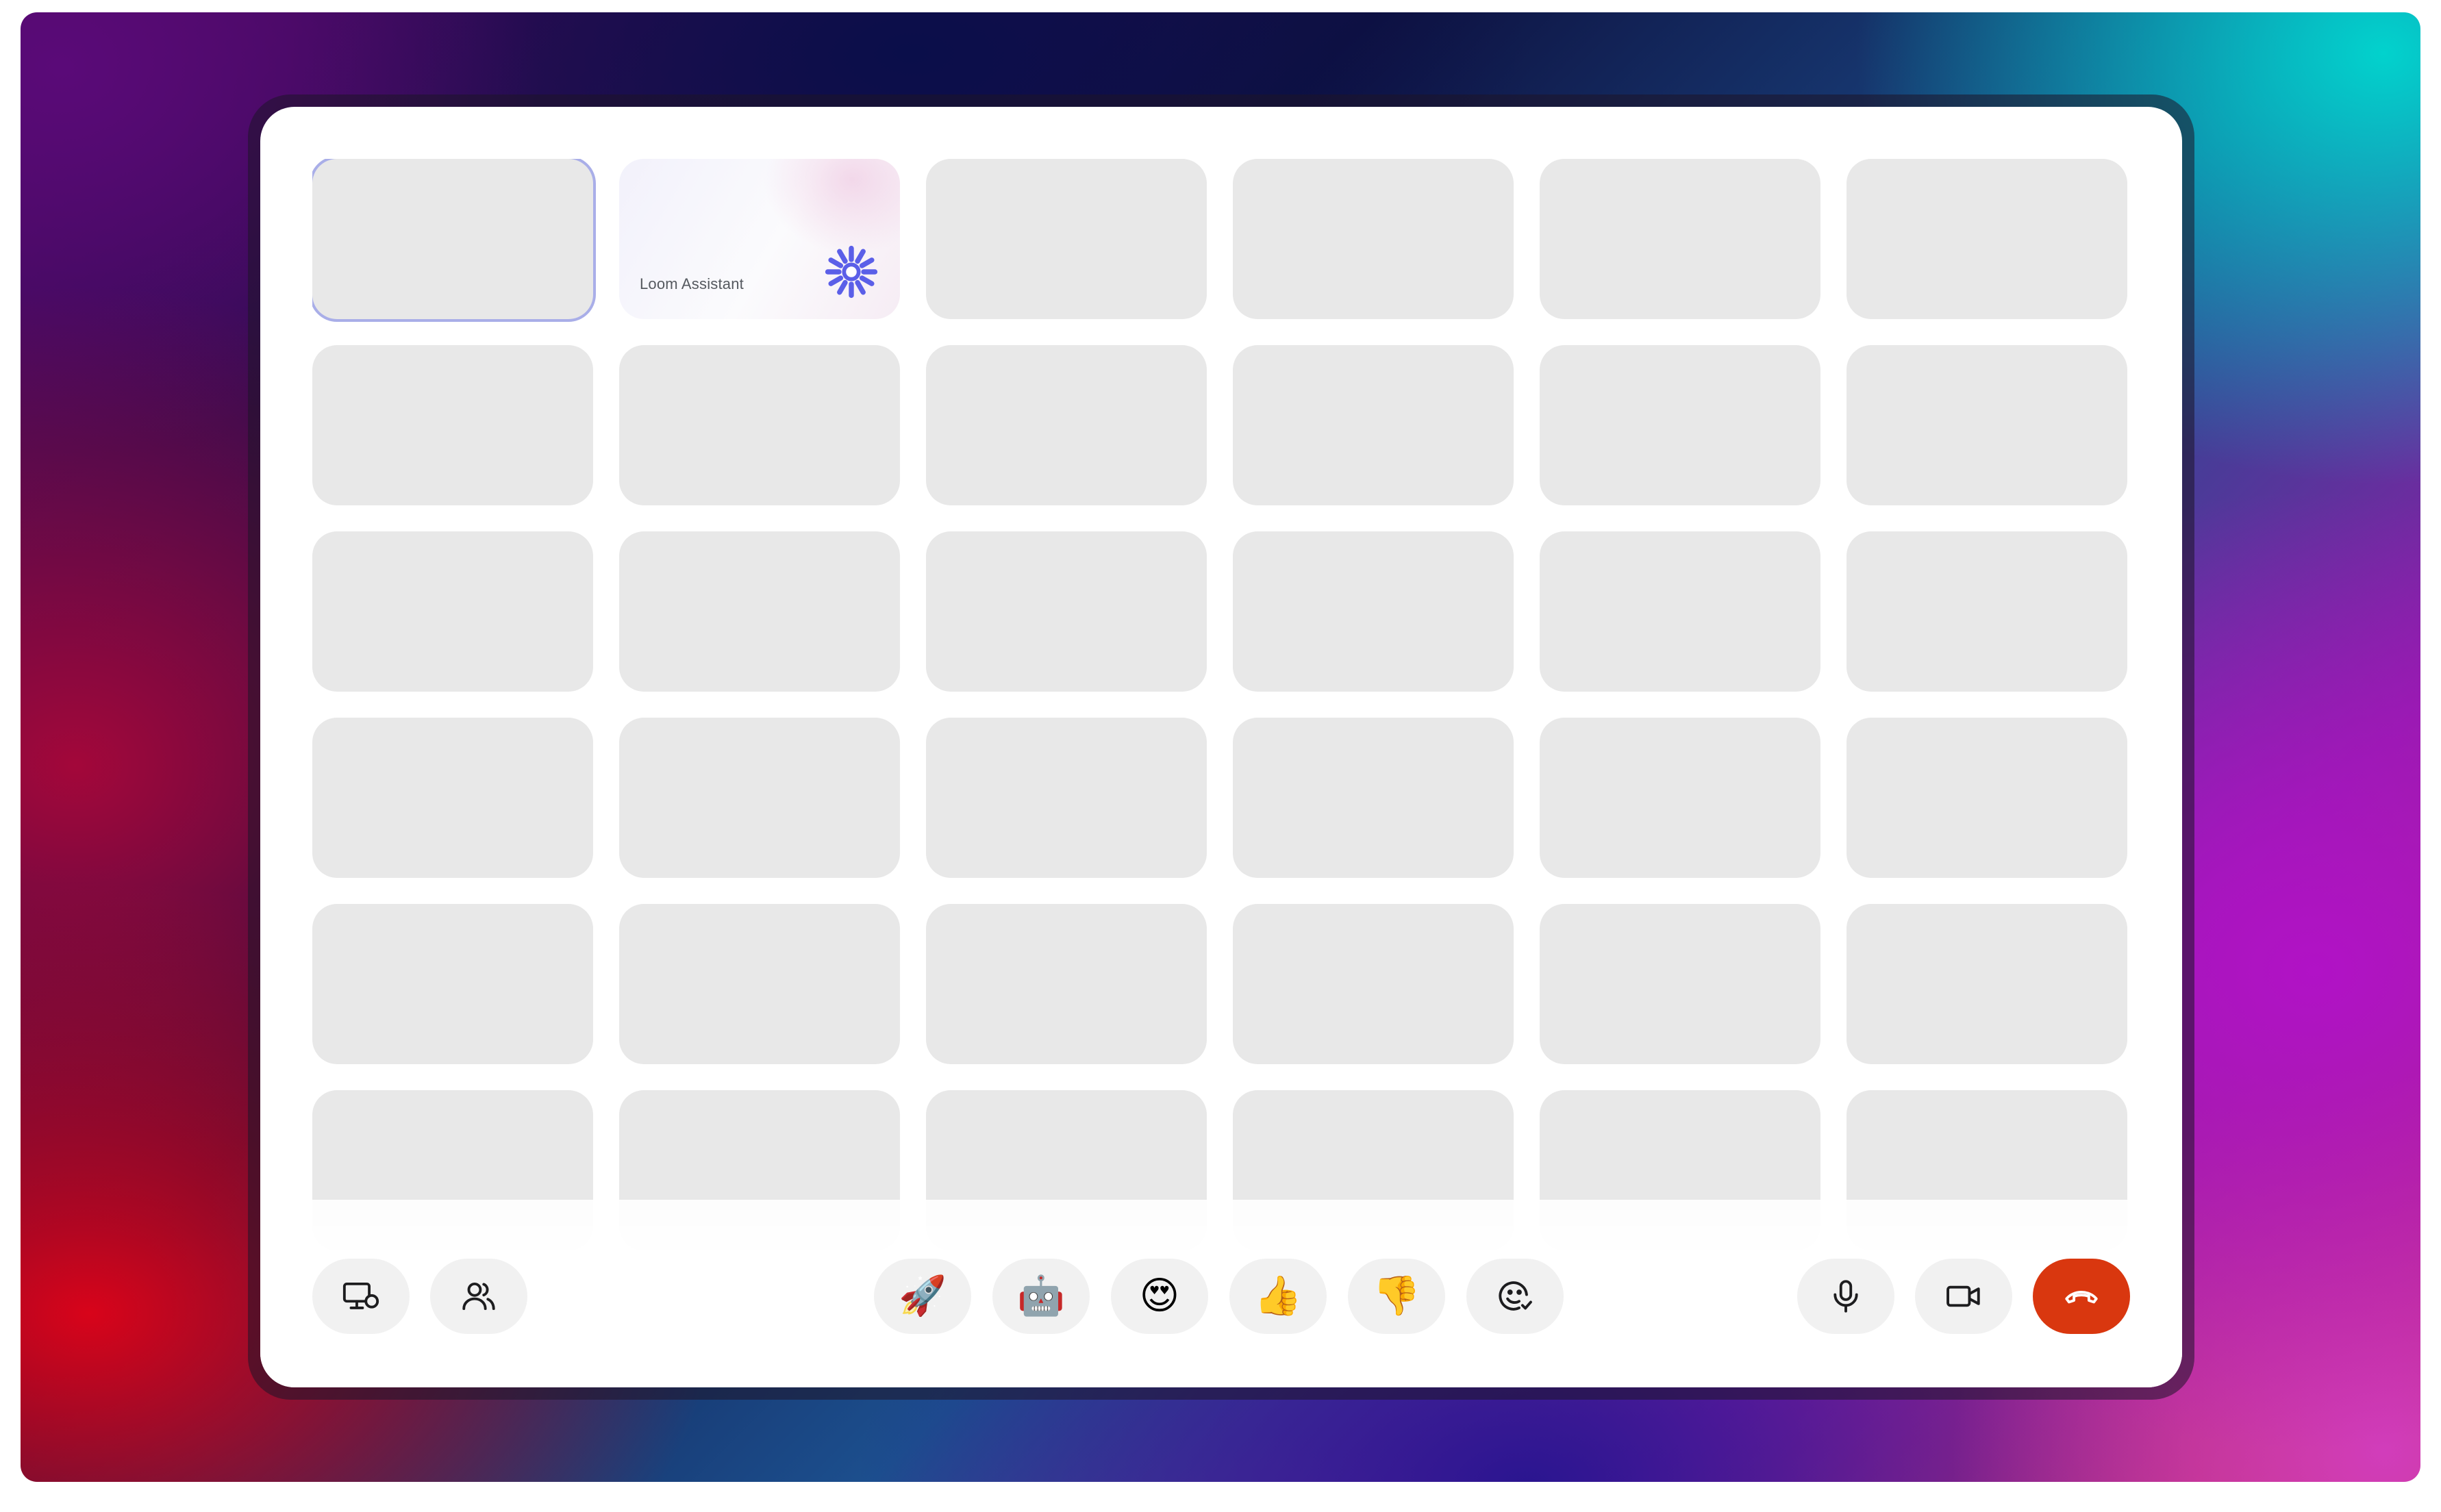 Image resolution: width=2441 pixels, height=1512 pixels. I want to click on thumbs-down-emoji-icon: 👎, so click(1396, 1296).